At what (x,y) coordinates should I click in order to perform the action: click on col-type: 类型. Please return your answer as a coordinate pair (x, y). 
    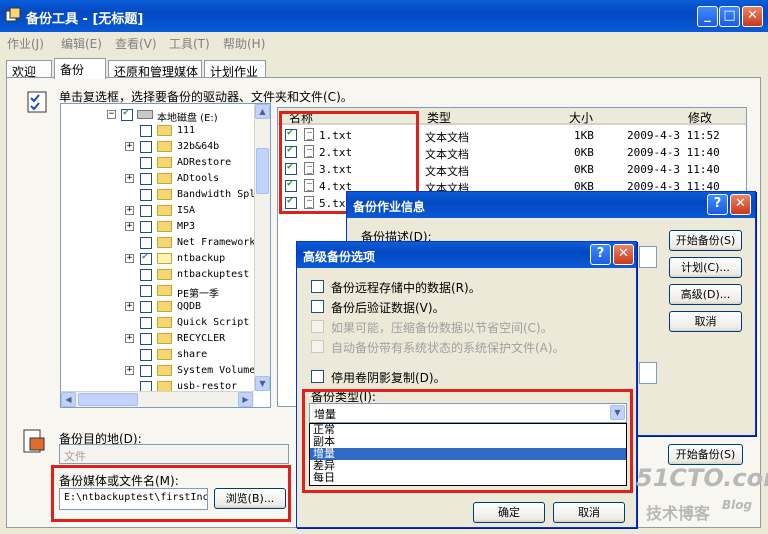
    Looking at the image, I should click on (439, 117).